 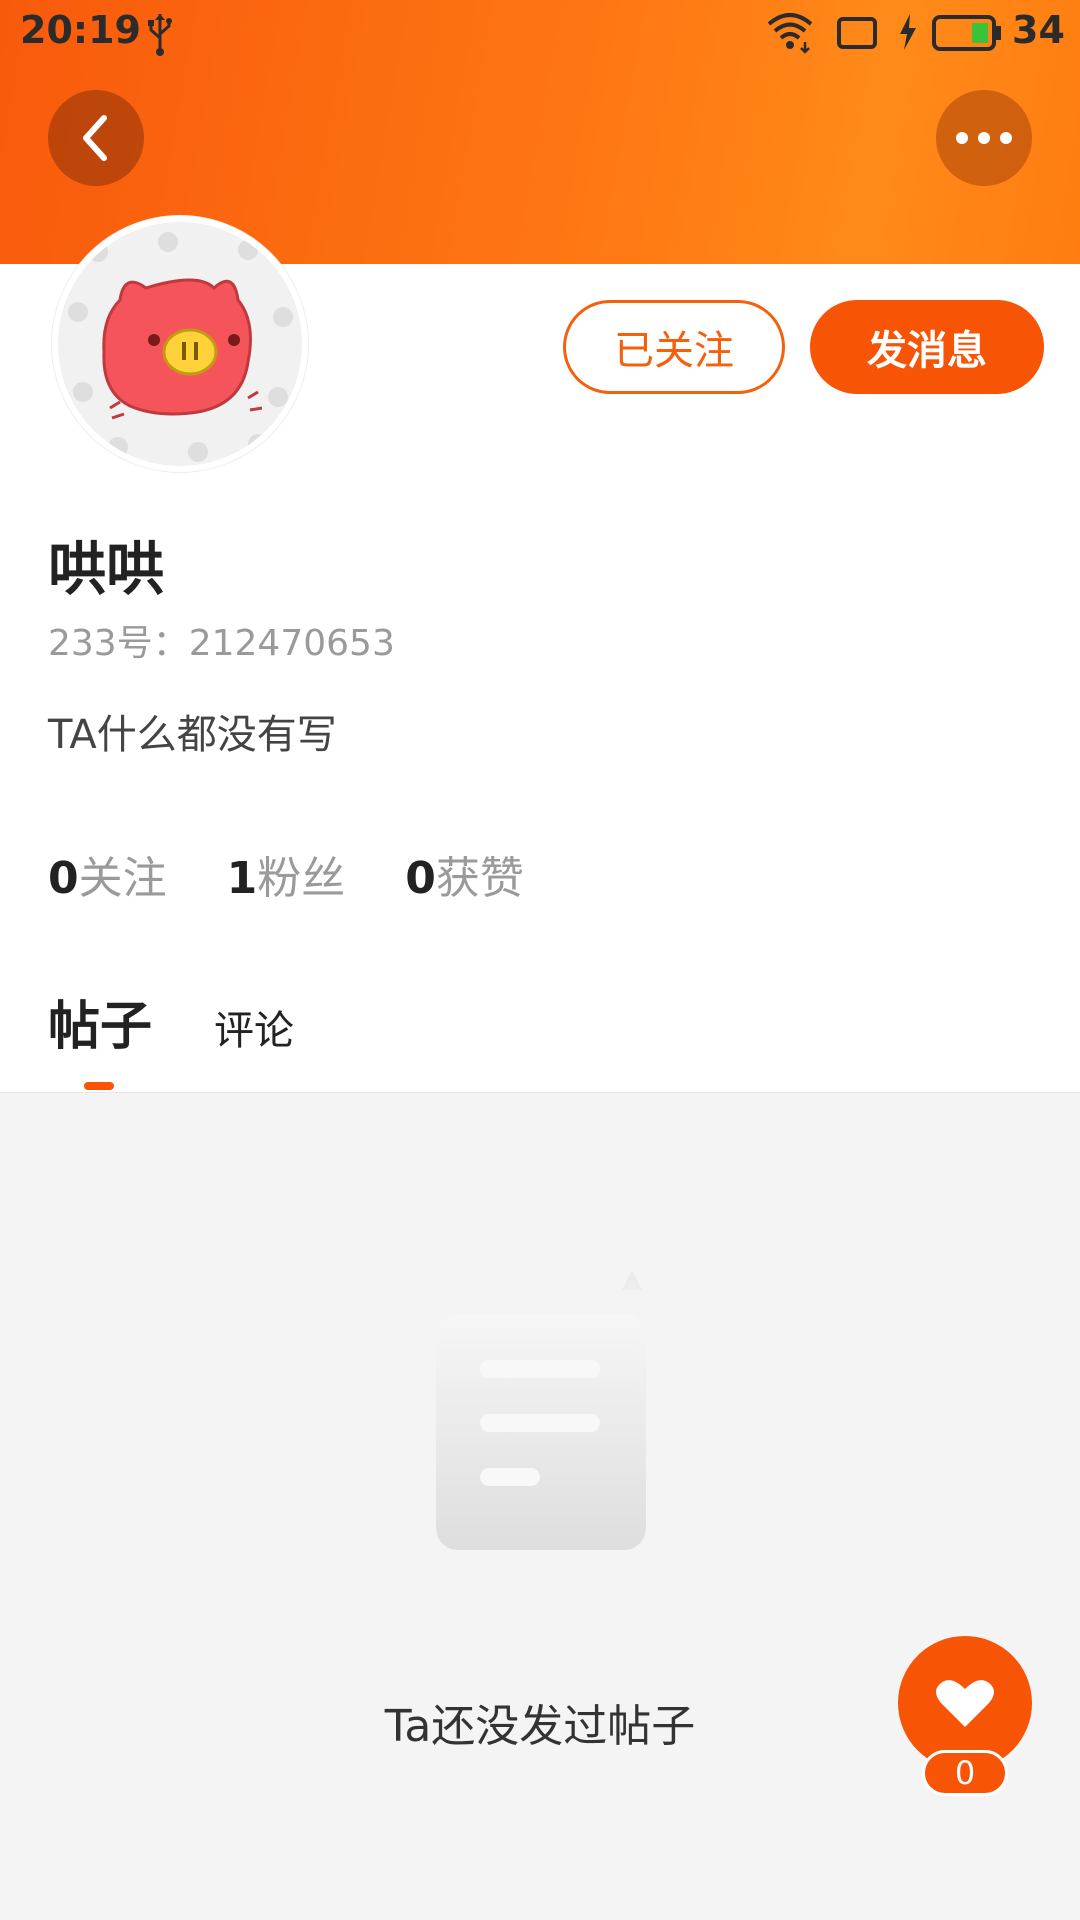 I want to click on stat-likes: 0 获赞, so click(x=464, y=874).